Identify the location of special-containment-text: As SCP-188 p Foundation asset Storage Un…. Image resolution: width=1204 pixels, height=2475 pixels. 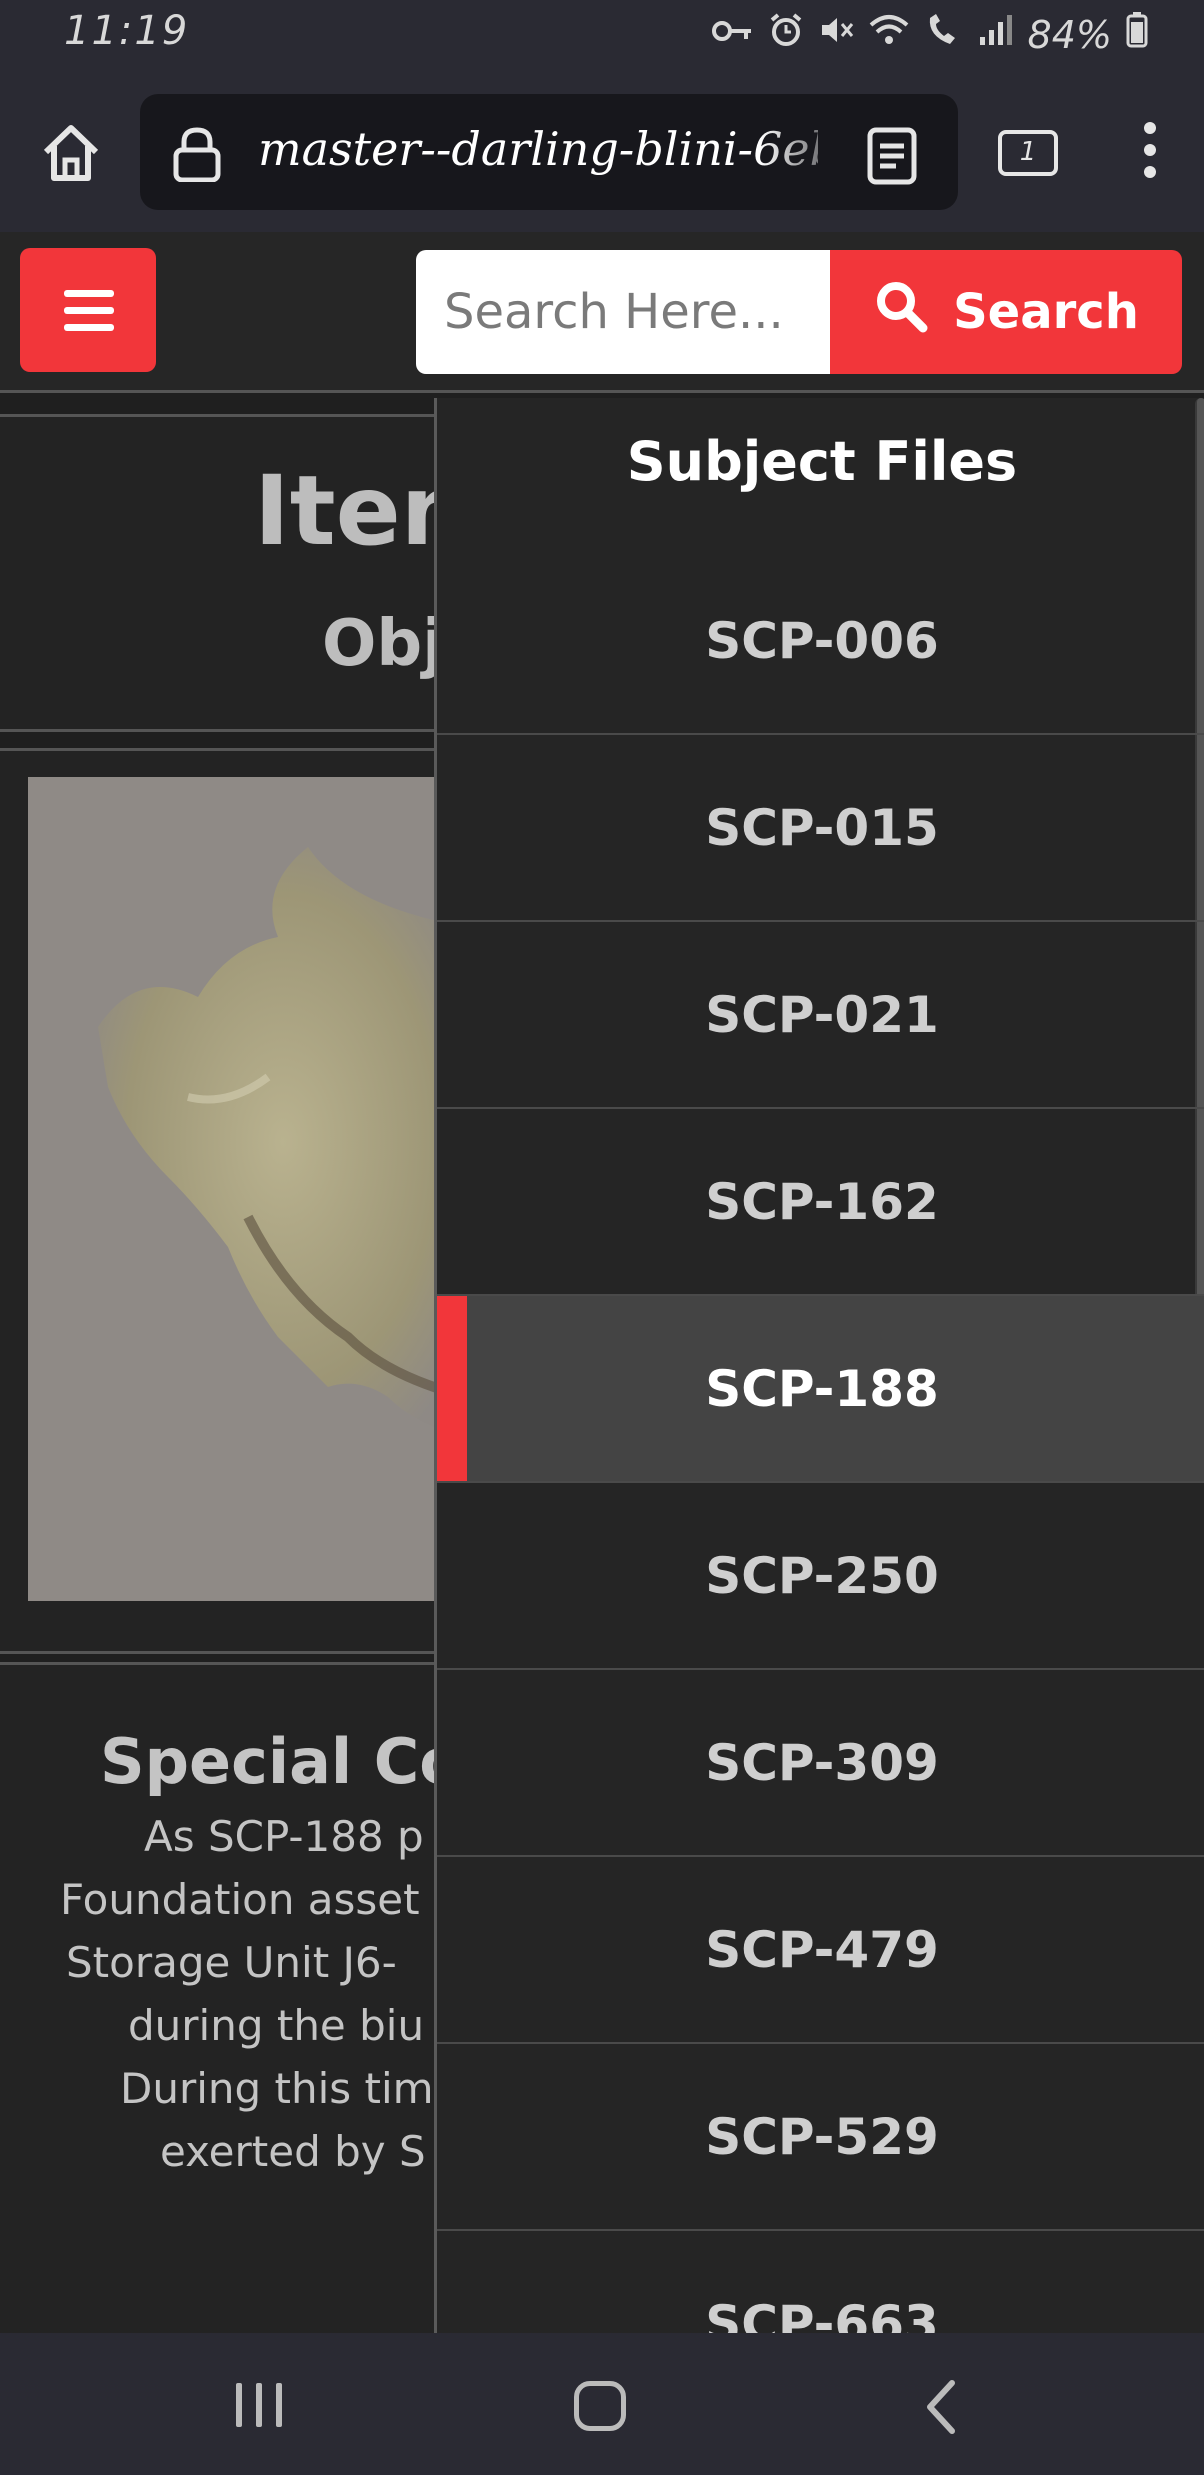
(235, 1994).